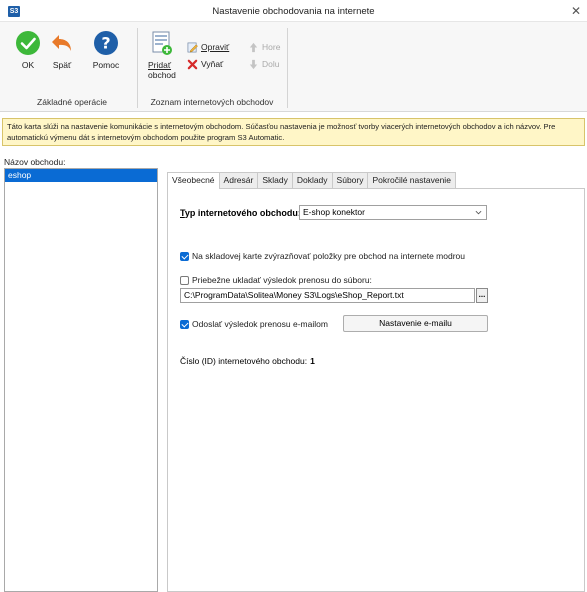  What do you see at coordinates (260, 324) in the screenshot?
I see `email-result-label: Odoslať výsledok prenosu e-mailom` at bounding box center [260, 324].